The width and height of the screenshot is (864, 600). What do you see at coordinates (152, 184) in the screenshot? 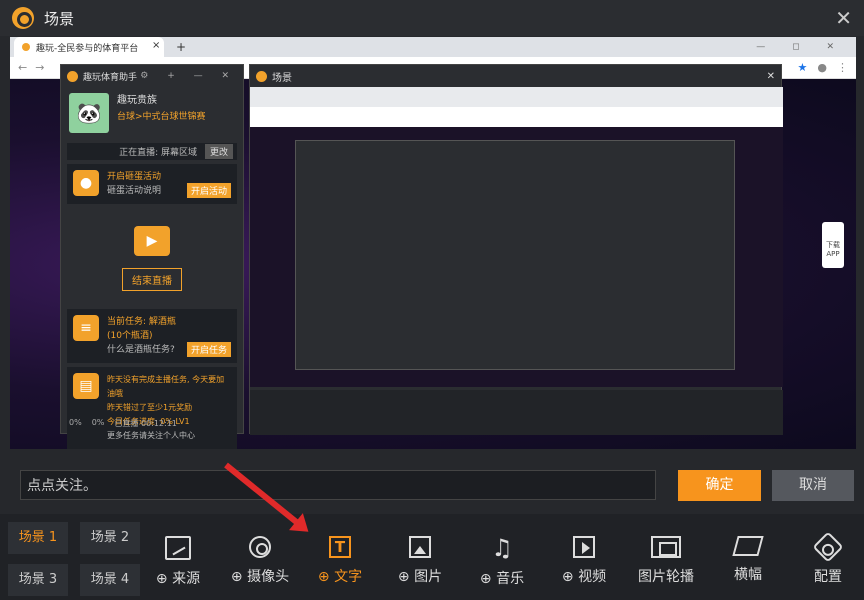
I see `egg-activity-card: ● 开启砸蛋活动 砸蛋活动说明 开启活动` at bounding box center [152, 184].